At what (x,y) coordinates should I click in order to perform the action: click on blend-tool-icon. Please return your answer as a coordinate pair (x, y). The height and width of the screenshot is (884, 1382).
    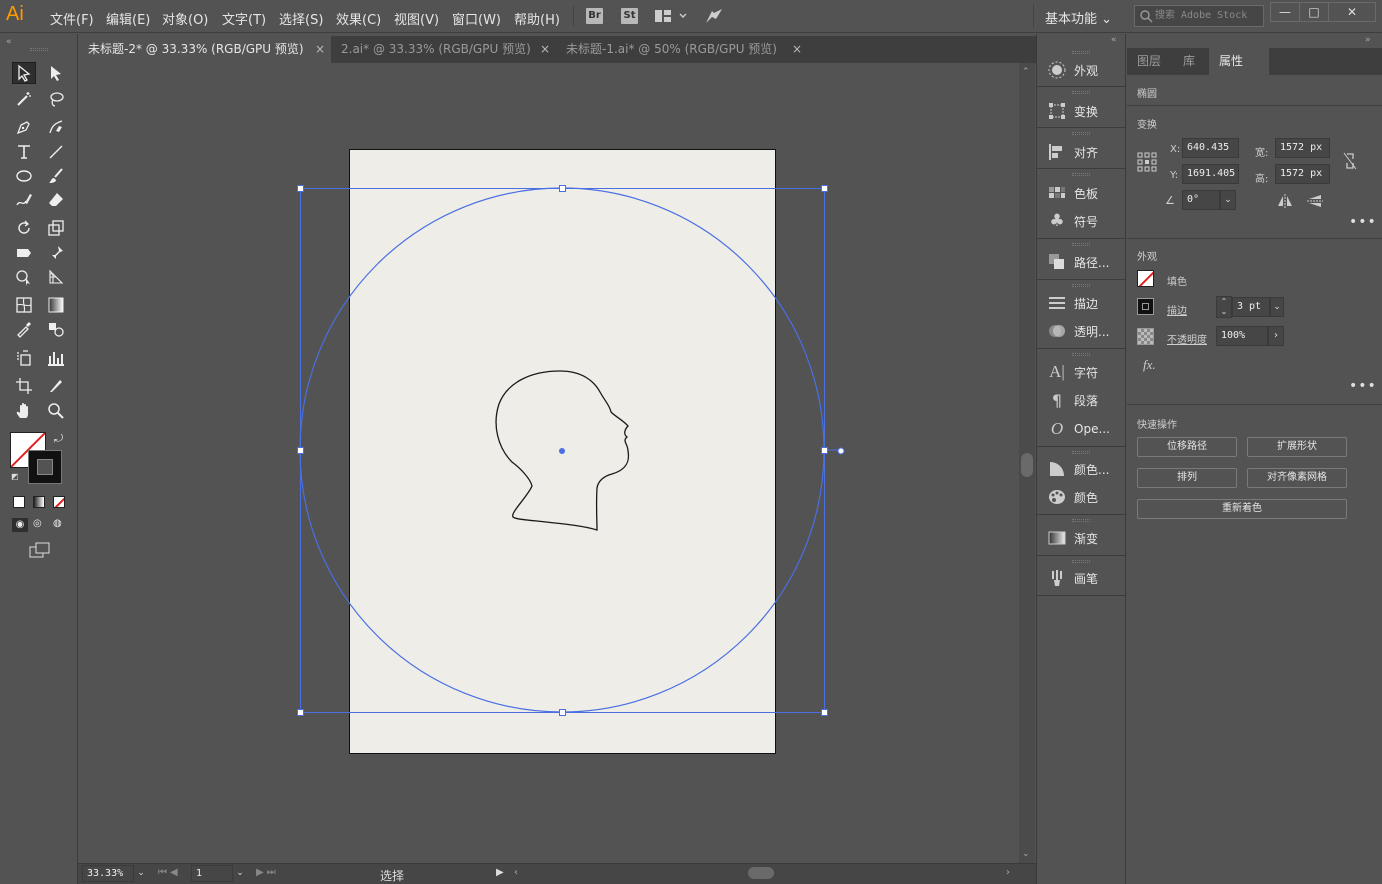
    Looking at the image, I should click on (56, 329).